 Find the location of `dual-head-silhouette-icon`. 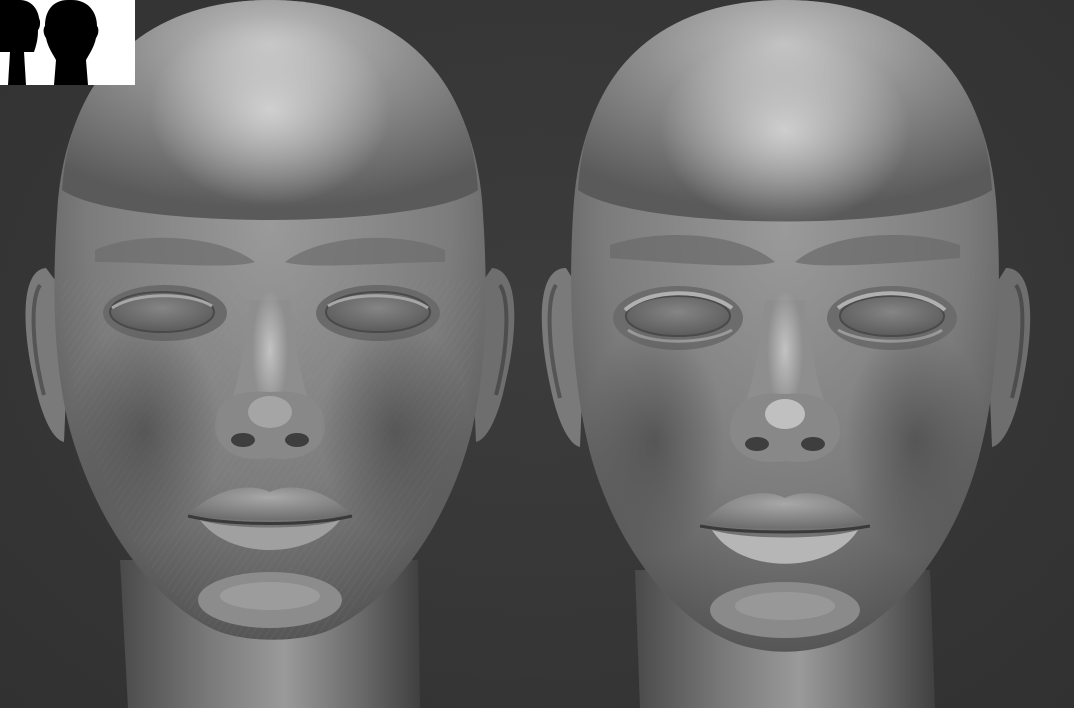

dual-head-silhouette-icon is located at coordinates (67, 42).